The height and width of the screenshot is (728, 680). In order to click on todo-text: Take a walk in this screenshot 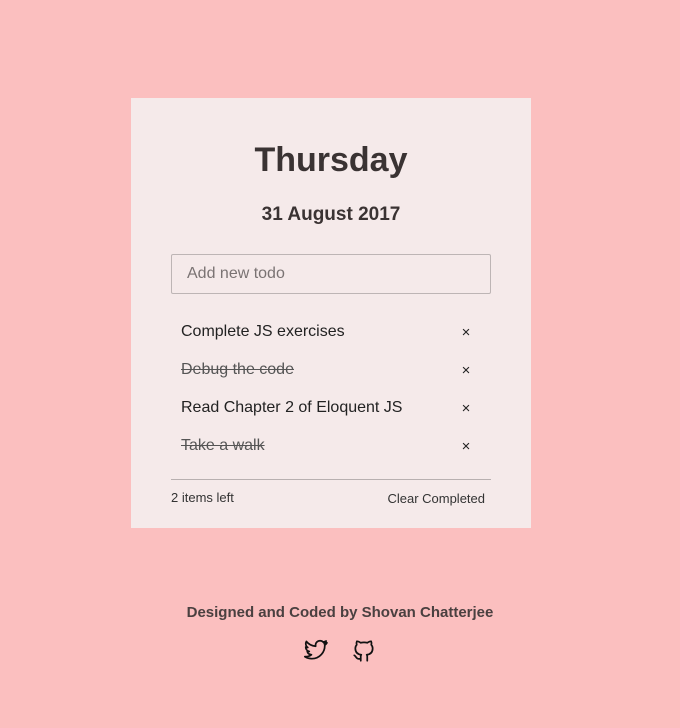, I will do `click(223, 446)`.